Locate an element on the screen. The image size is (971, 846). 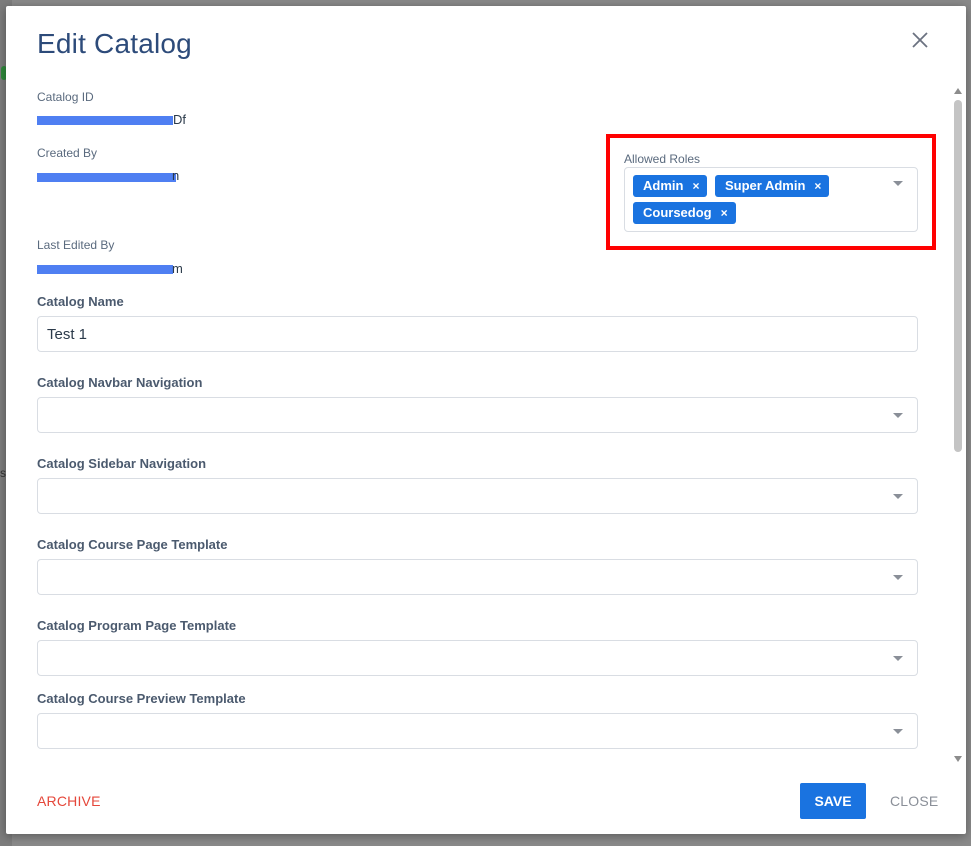
program-page-template-label: Catalog Program Page Template is located at coordinates (137, 625).